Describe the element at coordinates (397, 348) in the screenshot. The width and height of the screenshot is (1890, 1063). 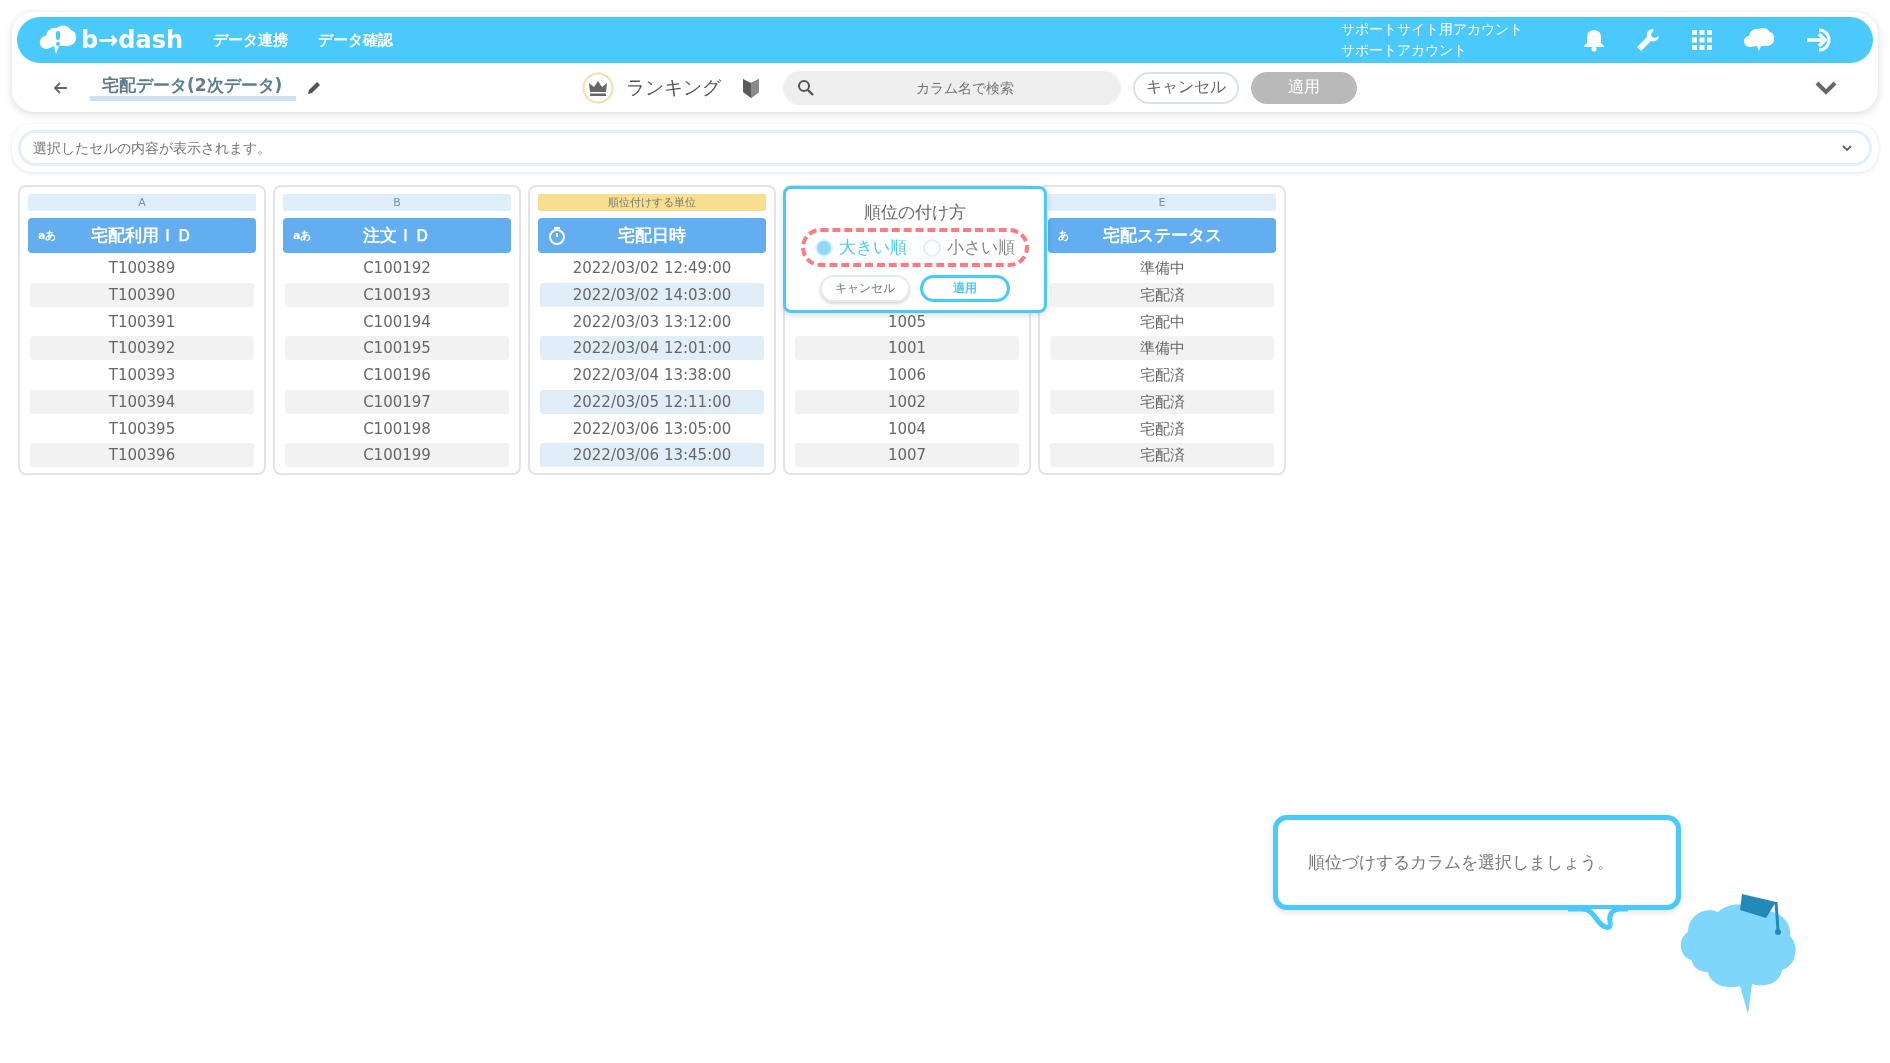
I see `table-cell: C100195` at that location.